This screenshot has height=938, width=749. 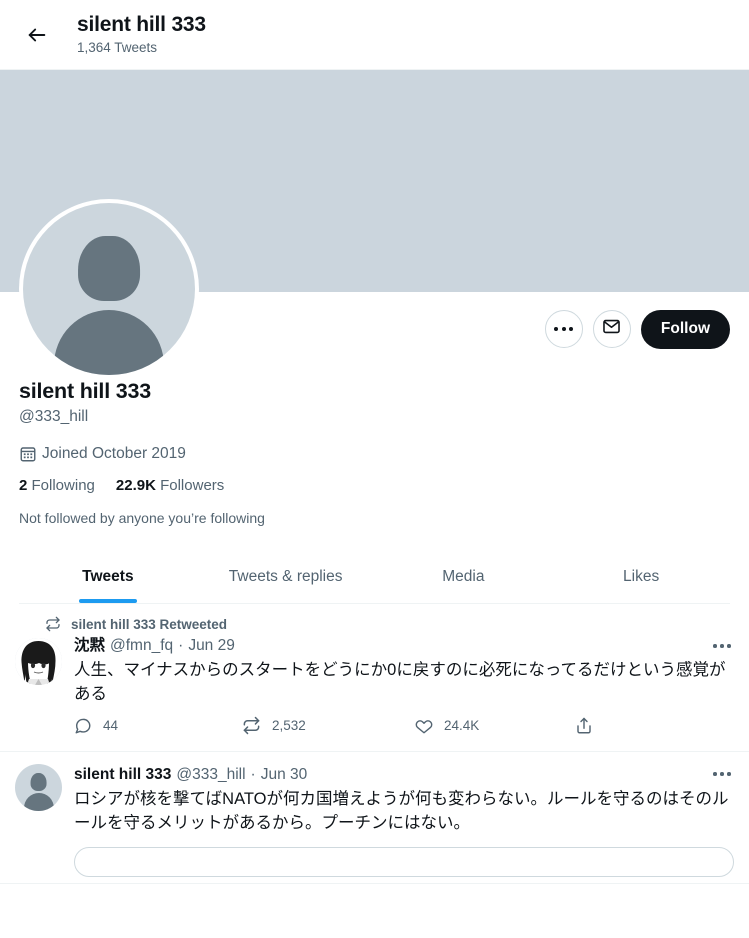 What do you see at coordinates (149, 624) in the screenshot?
I see `retweet-context-label: silent hill 333 Retweeted` at bounding box center [149, 624].